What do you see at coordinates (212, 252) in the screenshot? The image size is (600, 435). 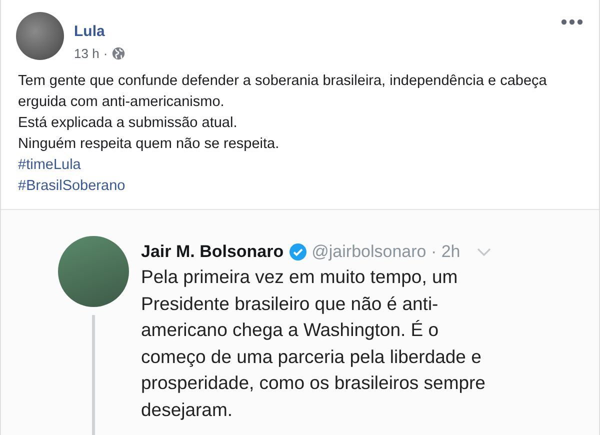 I see `tweet-author: Jair M. Bolsonaro` at bounding box center [212, 252].